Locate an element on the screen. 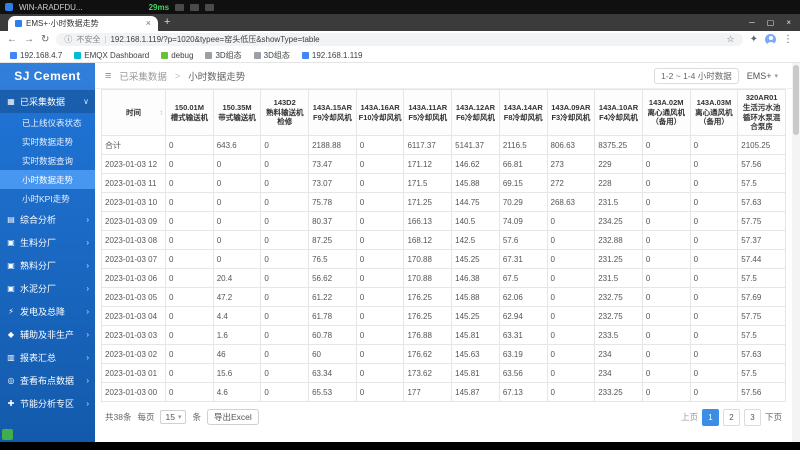 This screenshot has width=800, height=450. tab-close-icon: × is located at coordinates (148, 23).